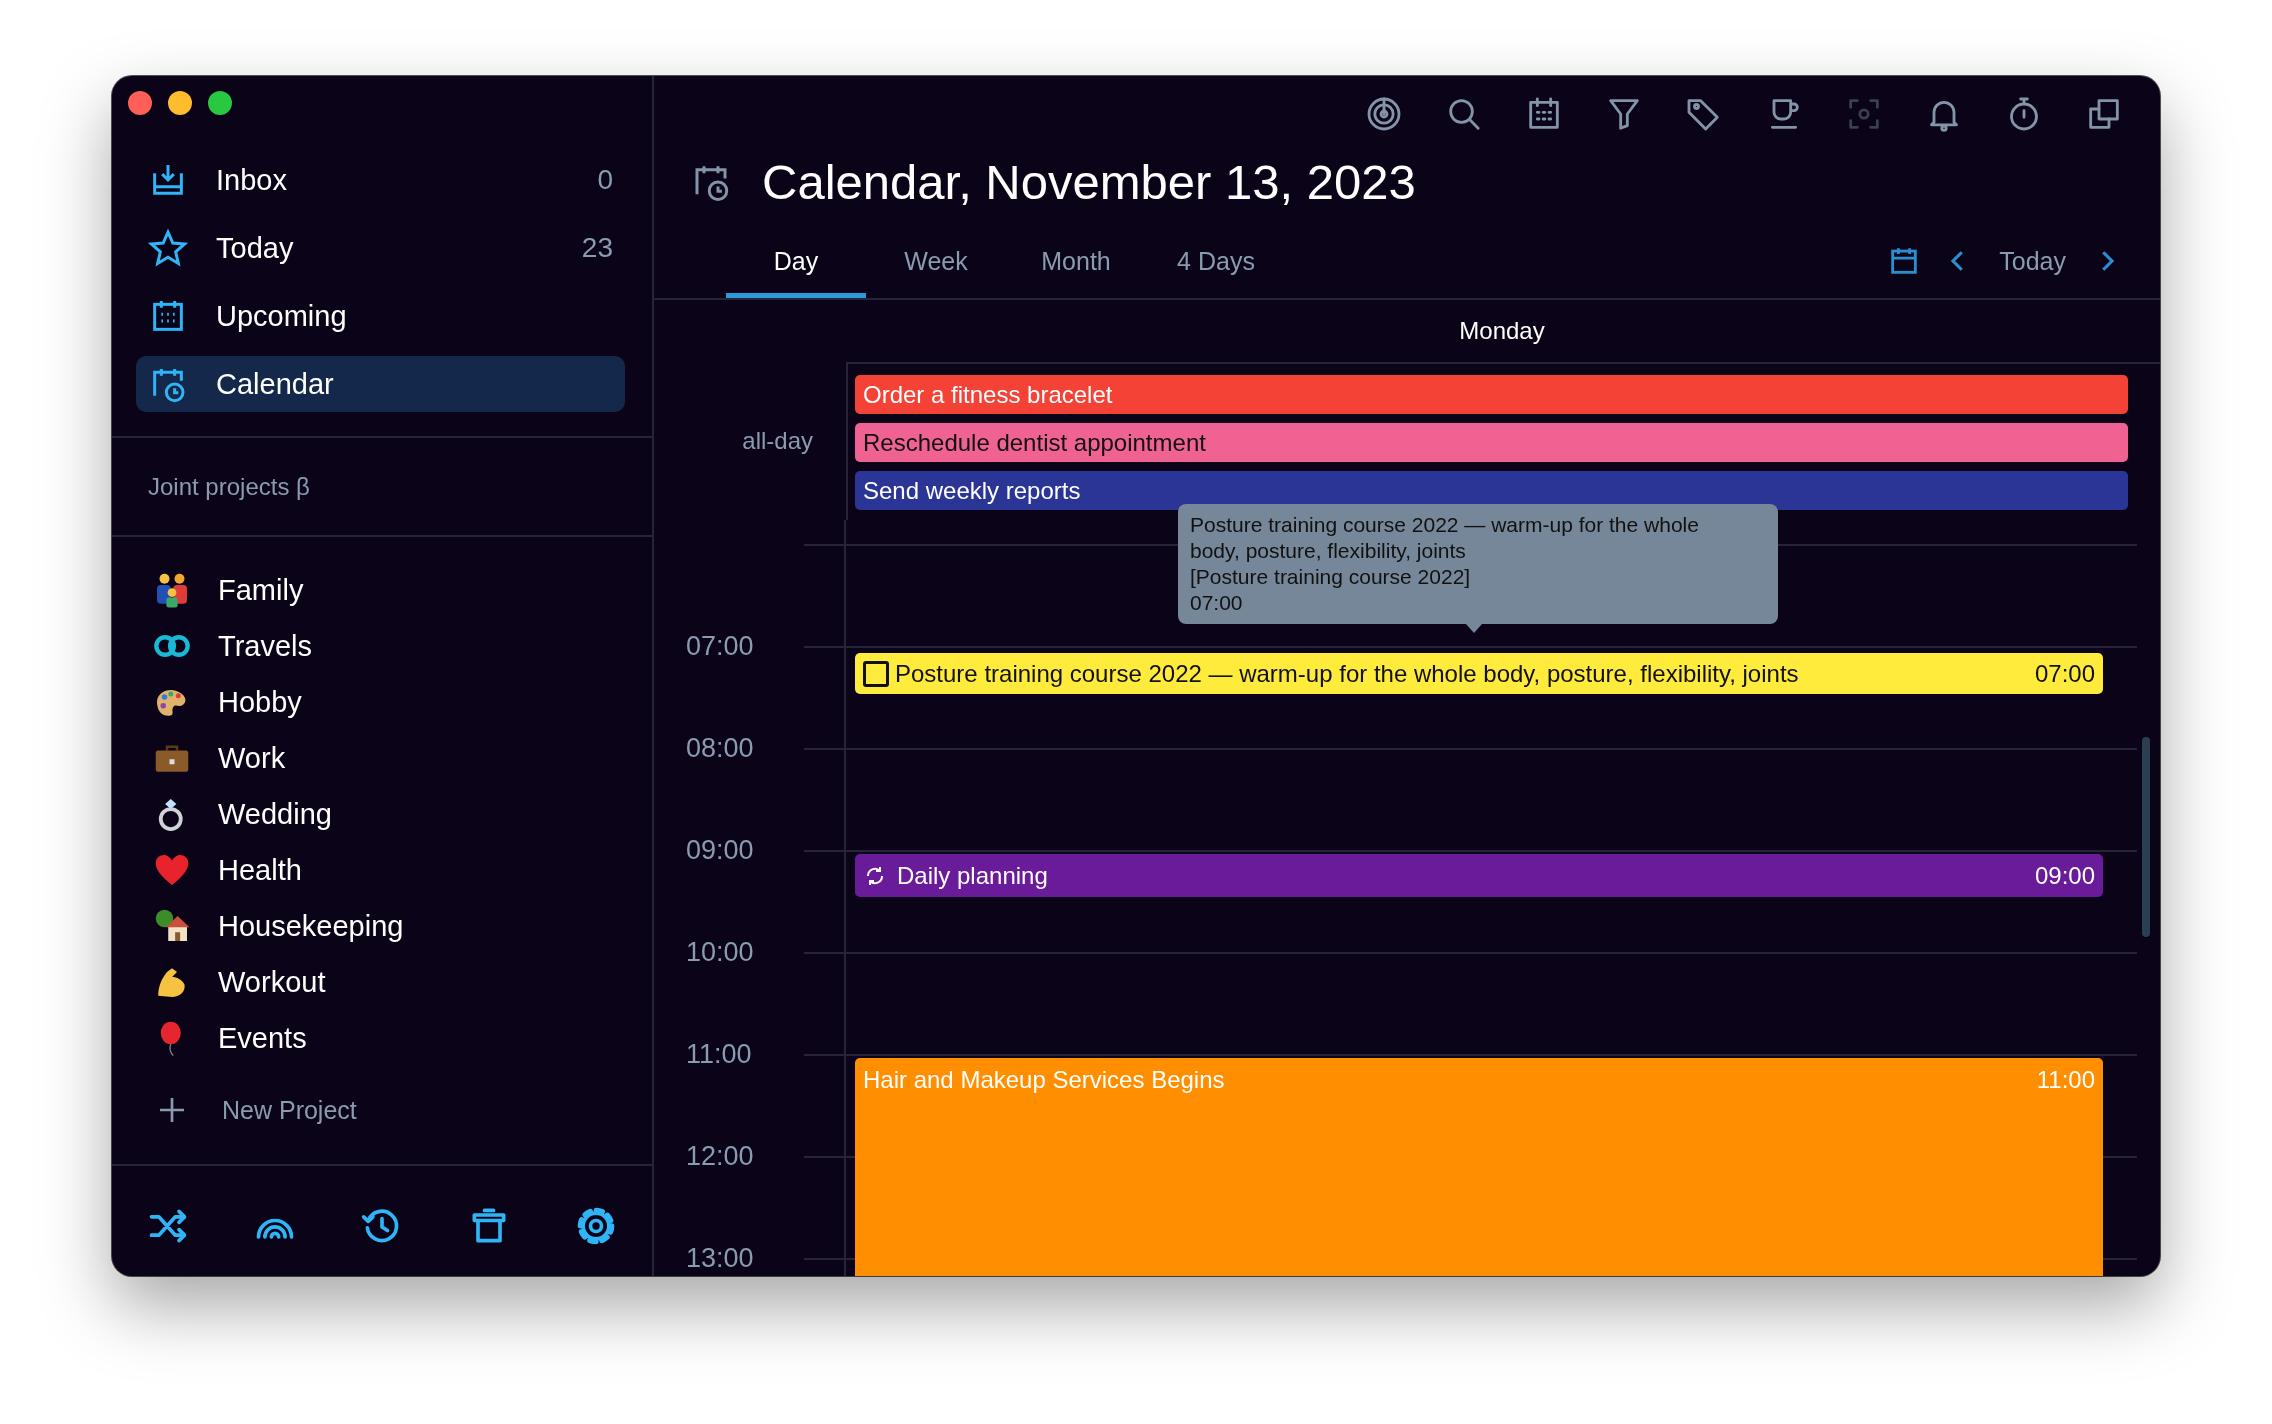 The width and height of the screenshot is (2272, 1424). Describe the element at coordinates (2065, 1080) in the screenshot. I see `event-time: 11:00` at that location.